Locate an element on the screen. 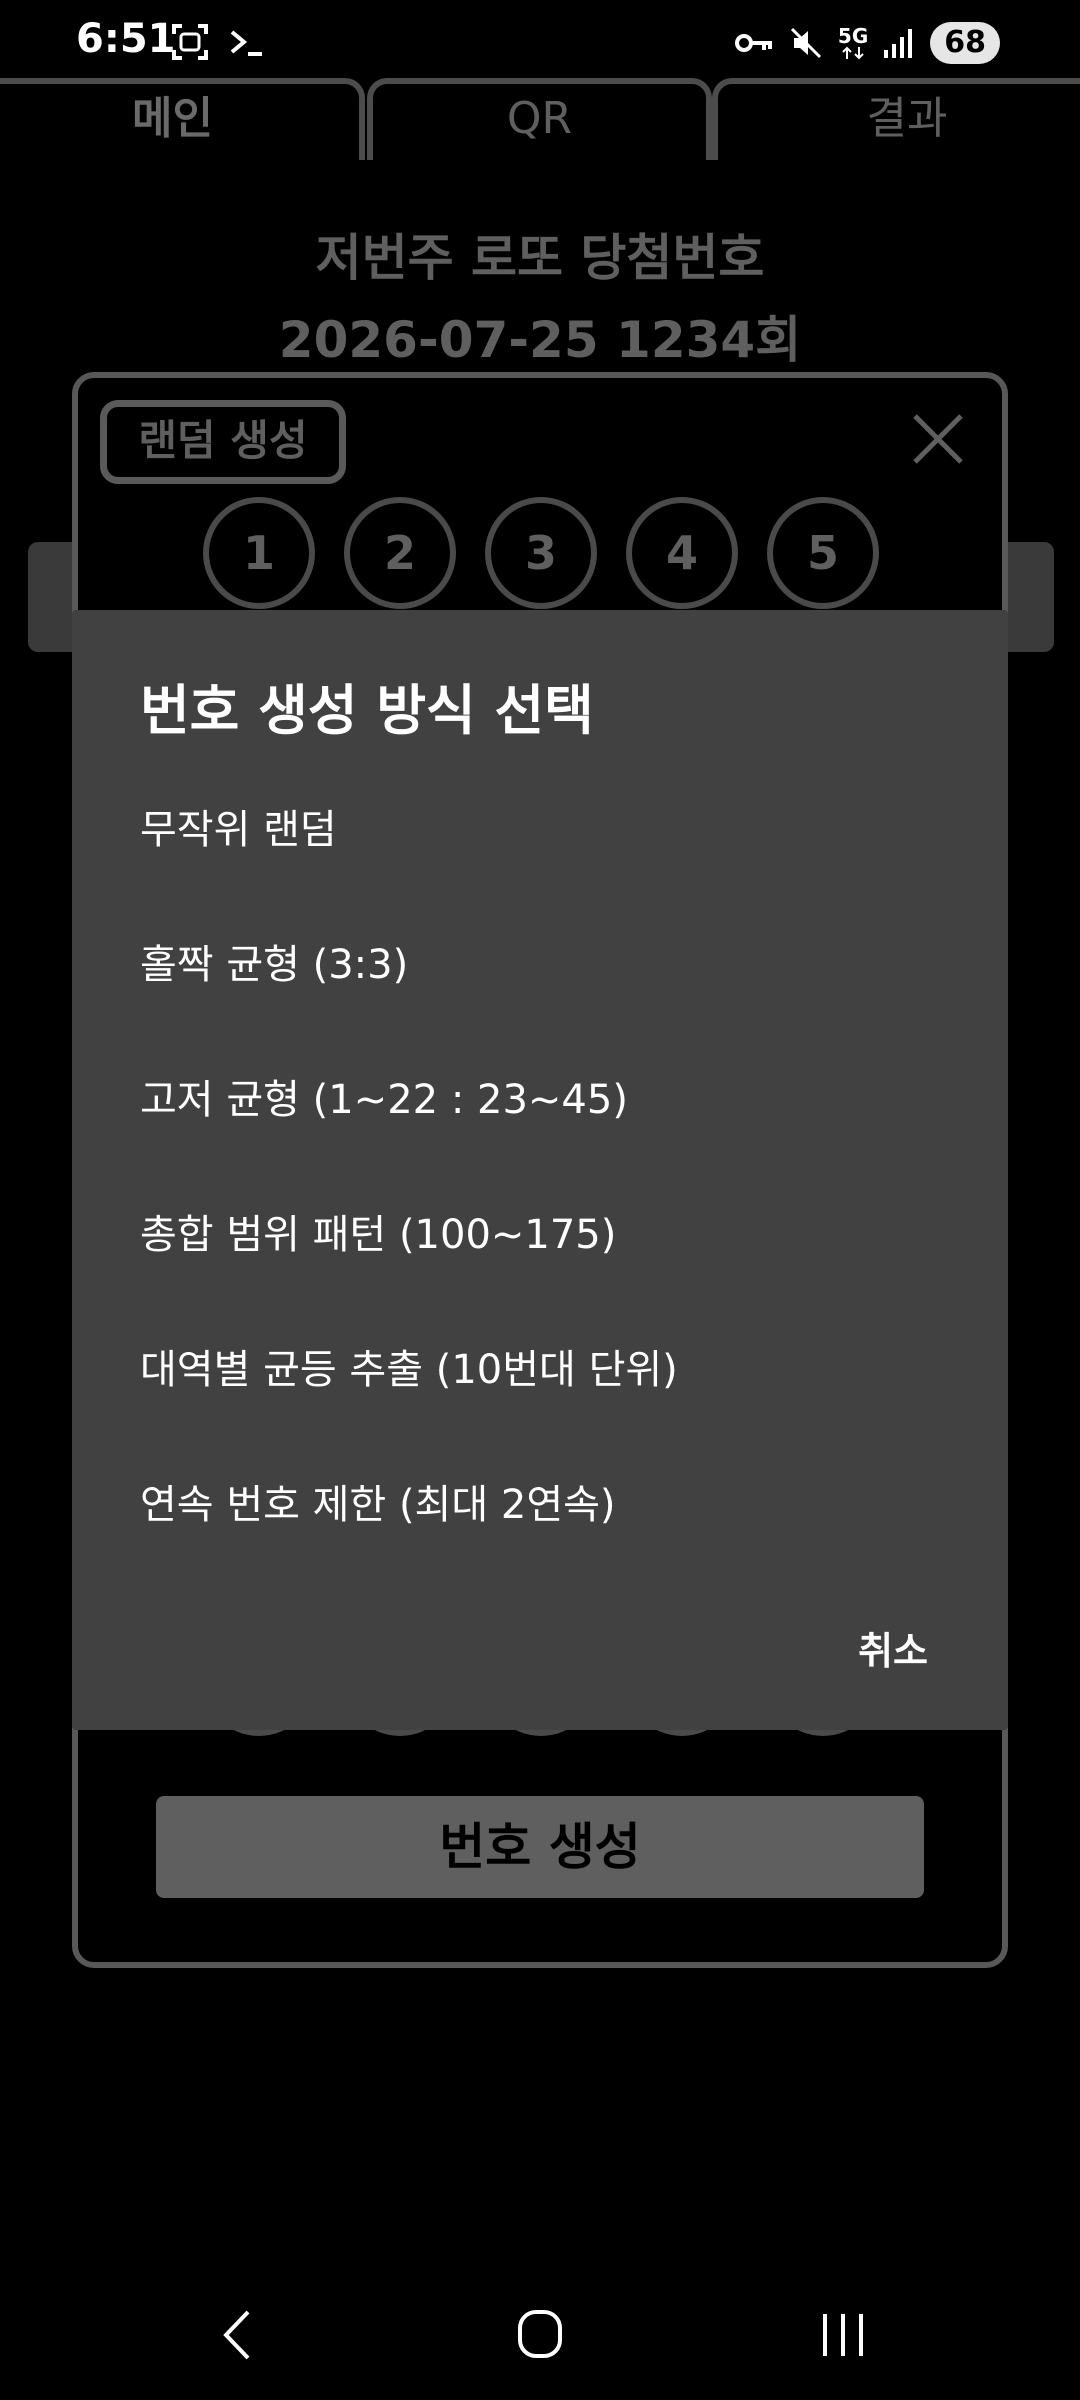 The width and height of the screenshot is (1080, 2400). status-right-icons: 5G 68 is located at coordinates (867, 43).